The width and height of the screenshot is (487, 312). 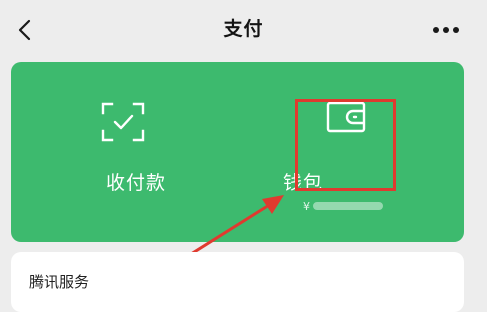 I want to click on annotation-highlight-box, so click(x=345, y=145).